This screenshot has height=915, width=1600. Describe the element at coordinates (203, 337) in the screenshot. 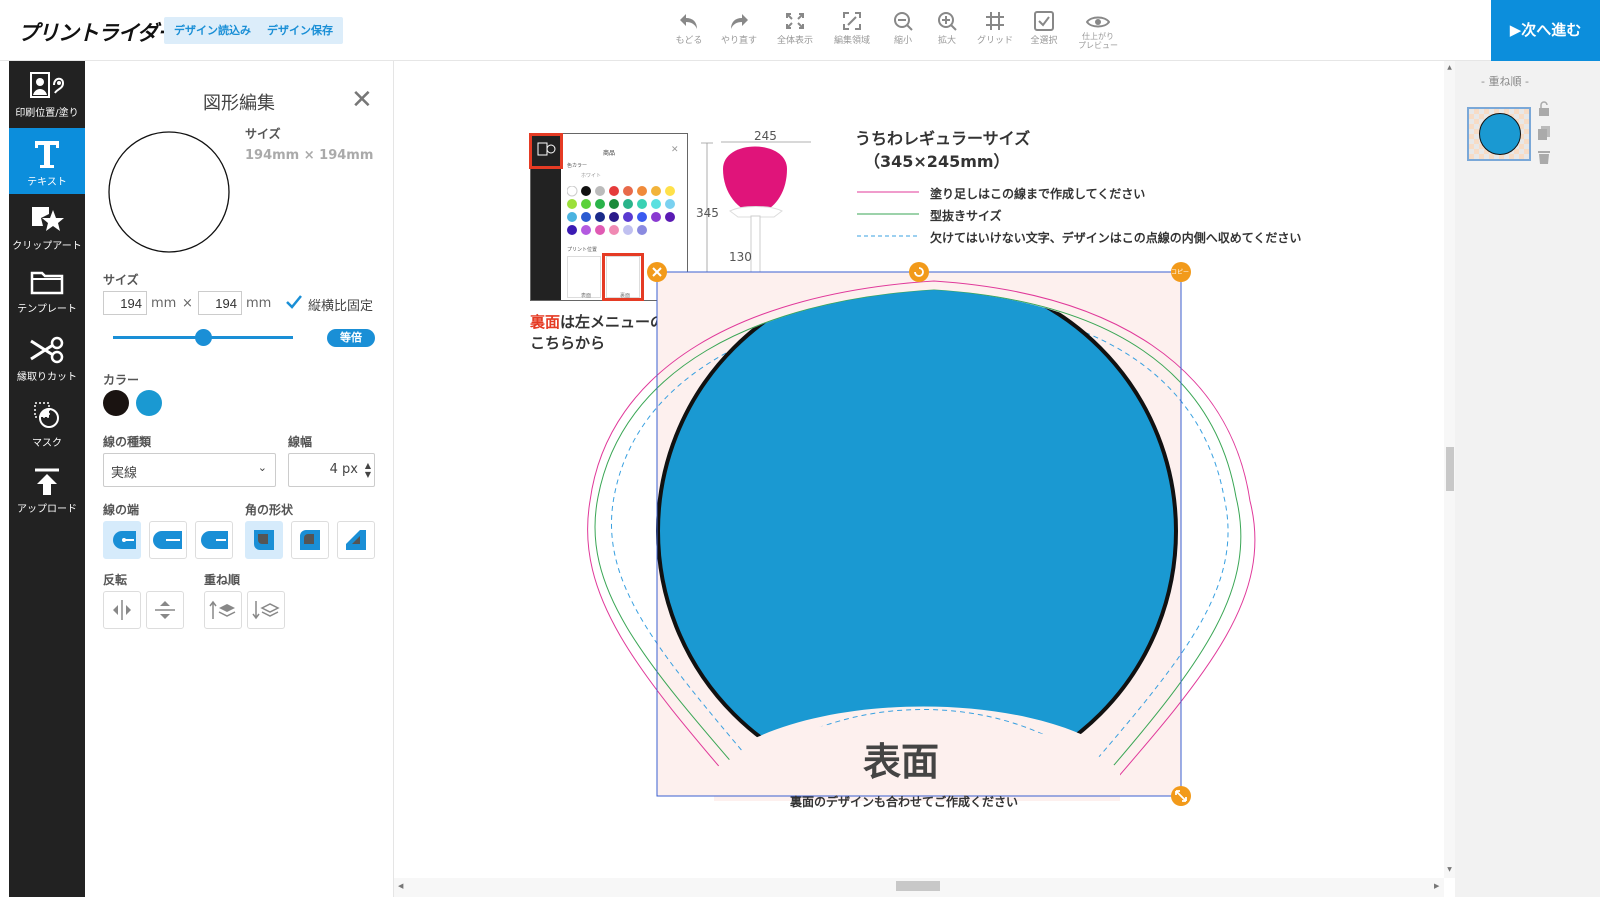

I see `size-slider-thumb` at that location.